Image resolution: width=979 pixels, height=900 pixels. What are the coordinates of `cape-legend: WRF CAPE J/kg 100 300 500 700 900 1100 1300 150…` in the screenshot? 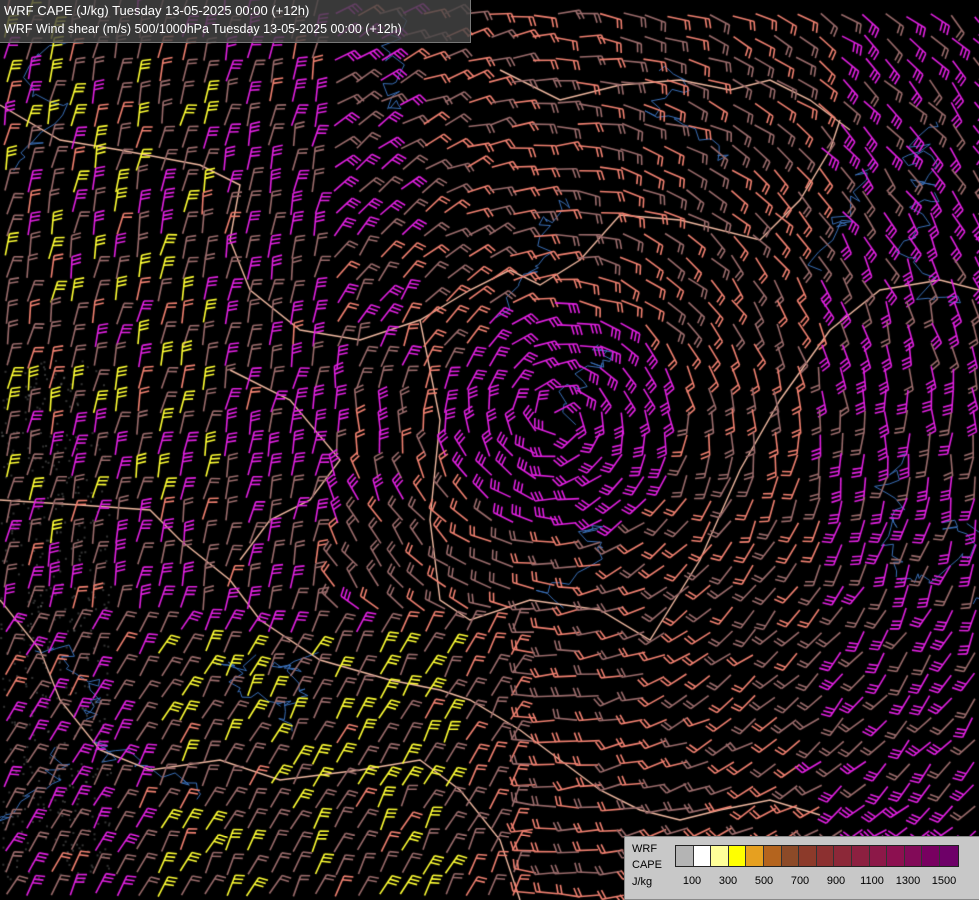 It's located at (801, 868).